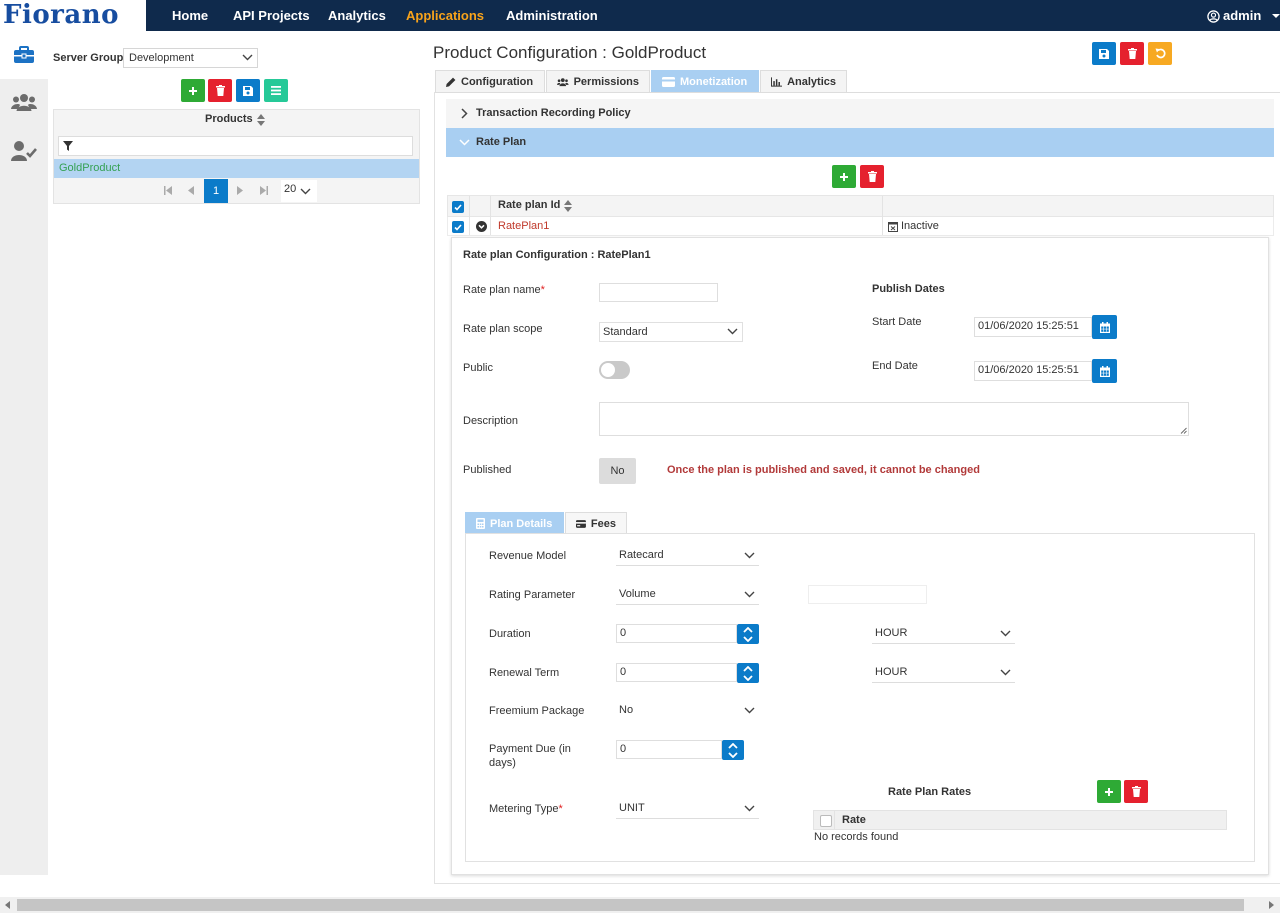  I want to click on first-page-icon, so click(168, 190).